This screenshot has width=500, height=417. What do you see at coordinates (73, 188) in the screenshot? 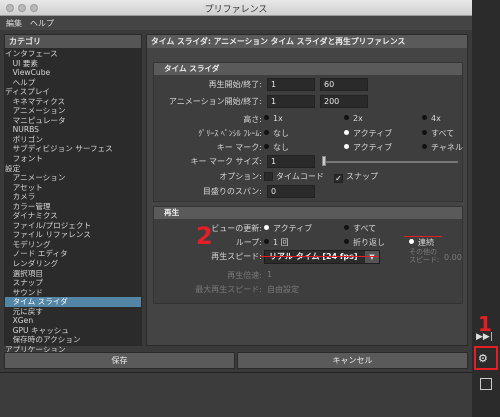
I see `category-item: アセット` at bounding box center [73, 188].